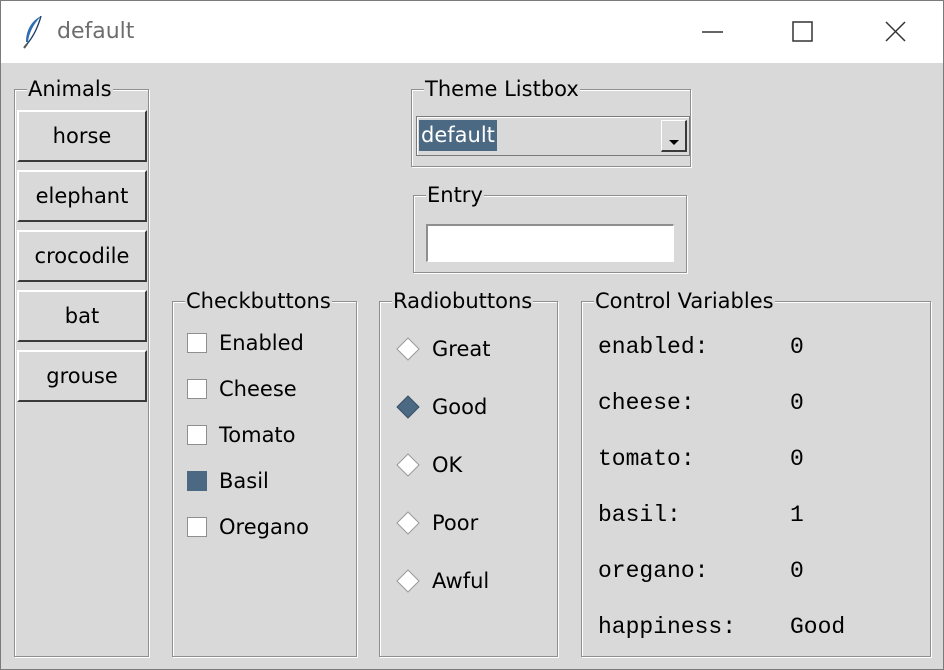 Image resolution: width=944 pixels, height=670 pixels. Describe the element at coordinates (32, 32) in the screenshot. I see `feather-icon` at that location.